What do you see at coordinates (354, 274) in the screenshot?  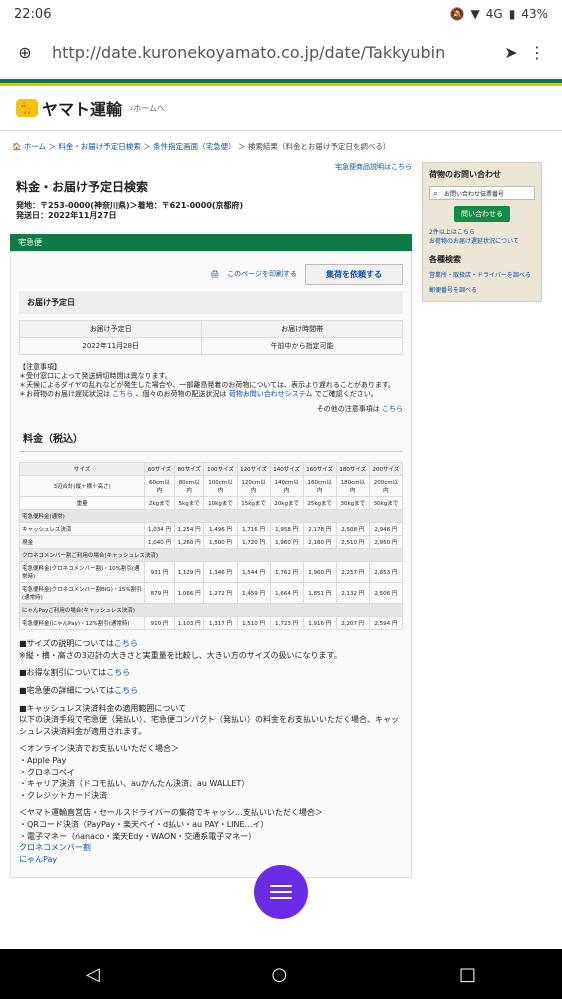 I see `request-pickup-button: 集荷を依頼する` at bounding box center [354, 274].